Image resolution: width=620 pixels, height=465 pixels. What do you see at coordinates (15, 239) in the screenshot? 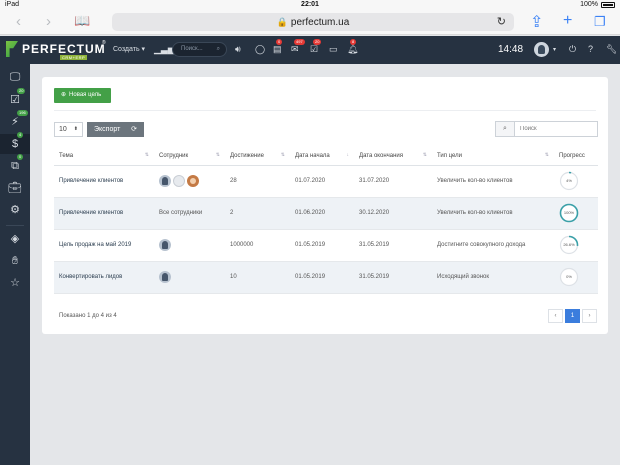
I see `sidebar-item-layers: ◈` at bounding box center [15, 239].